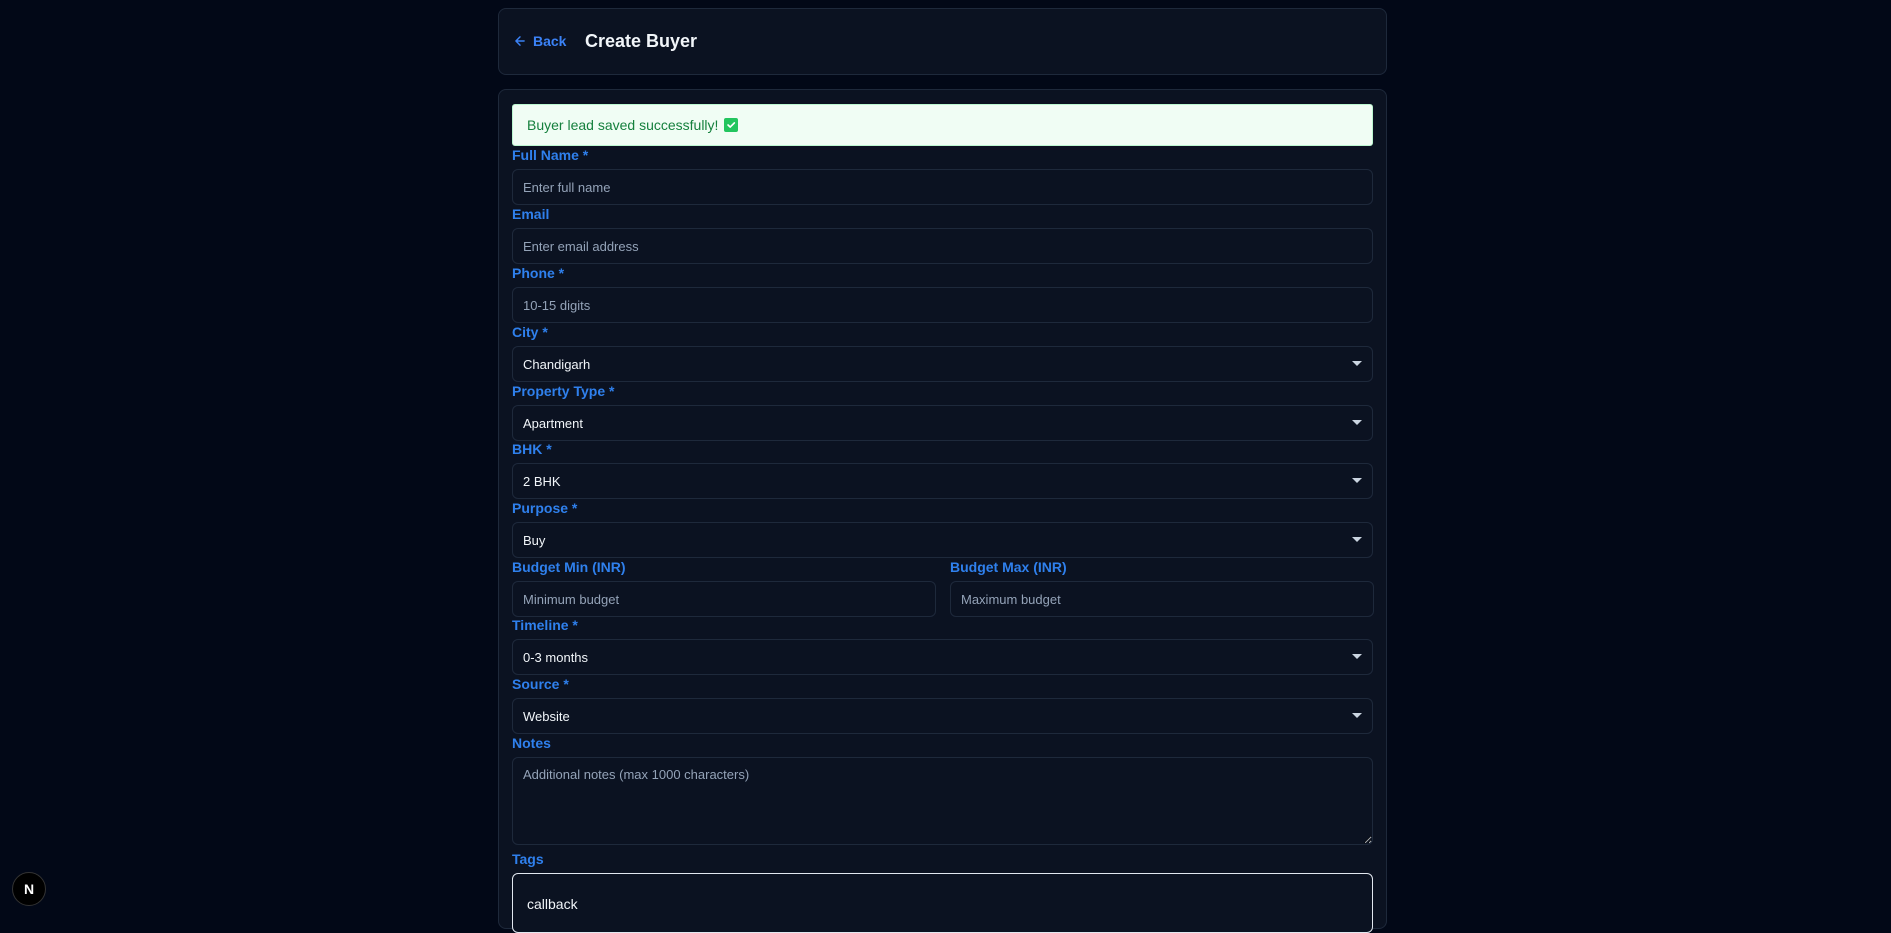 This screenshot has height=933, width=1891. I want to click on header-card: Back Create Buyer, so click(942, 41).